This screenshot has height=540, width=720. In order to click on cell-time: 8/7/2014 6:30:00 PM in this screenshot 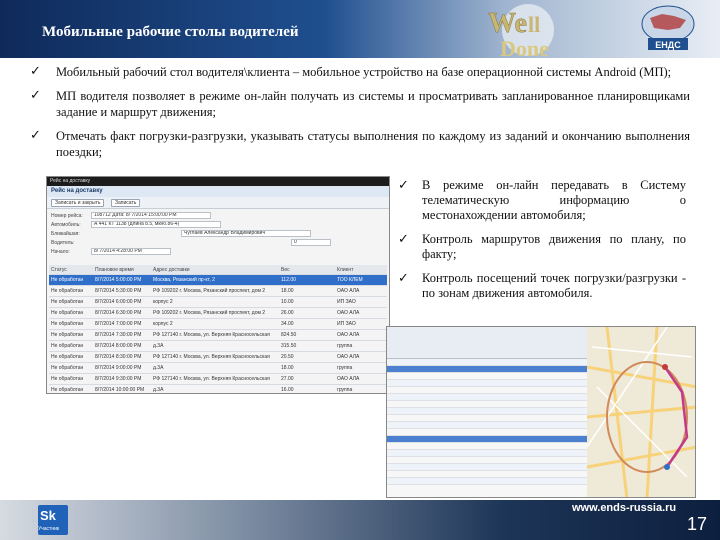, I will do `click(118, 313)`.